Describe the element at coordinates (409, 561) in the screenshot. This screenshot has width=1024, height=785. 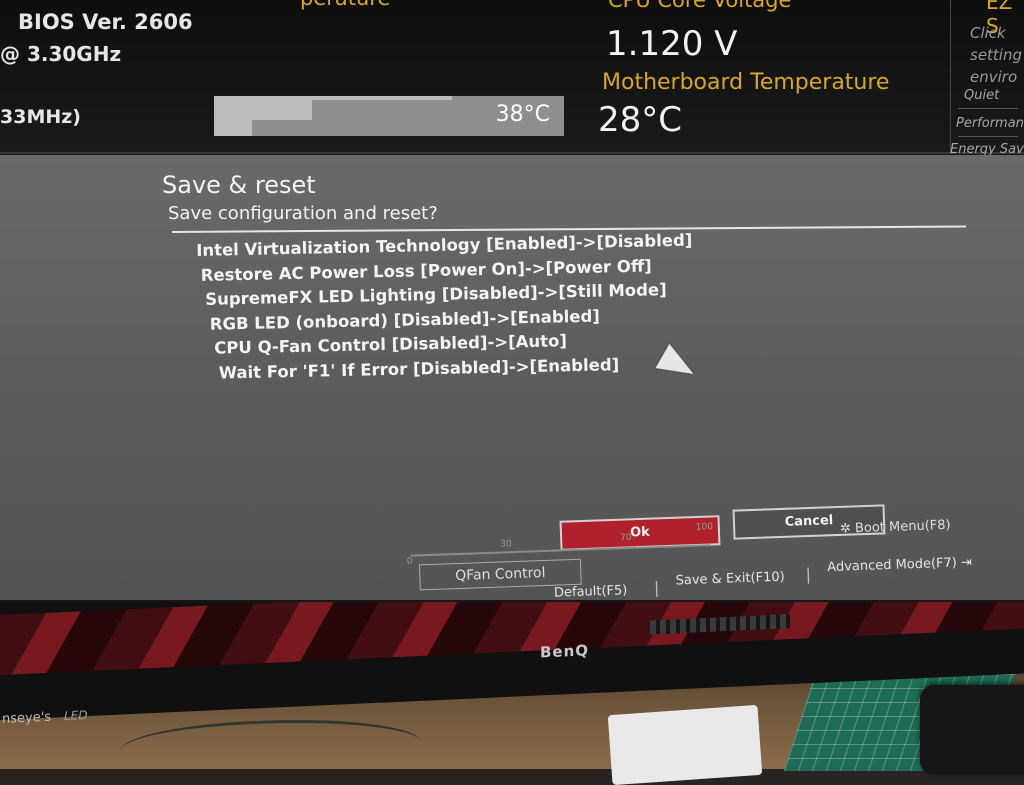
I see `fan-tick-0: 0` at that location.